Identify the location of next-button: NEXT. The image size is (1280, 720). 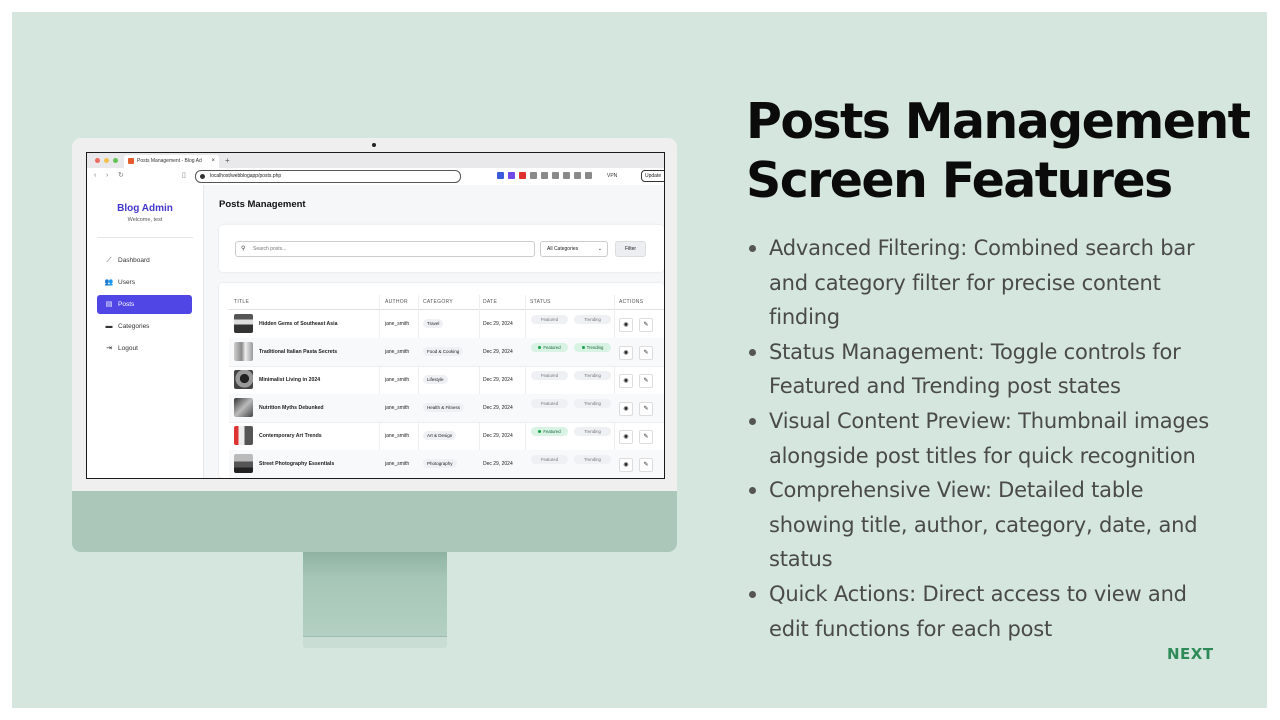
(1190, 654).